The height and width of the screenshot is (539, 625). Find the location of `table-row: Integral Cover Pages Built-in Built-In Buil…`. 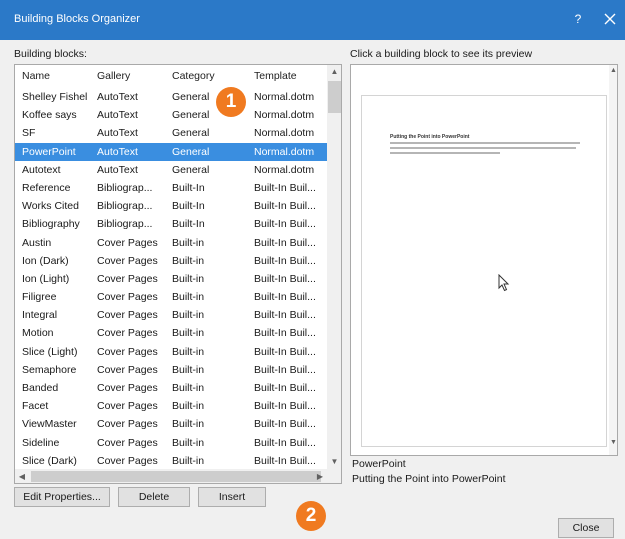

table-row: Integral Cover Pages Built-in Built-In Buil… is located at coordinates (171, 315).